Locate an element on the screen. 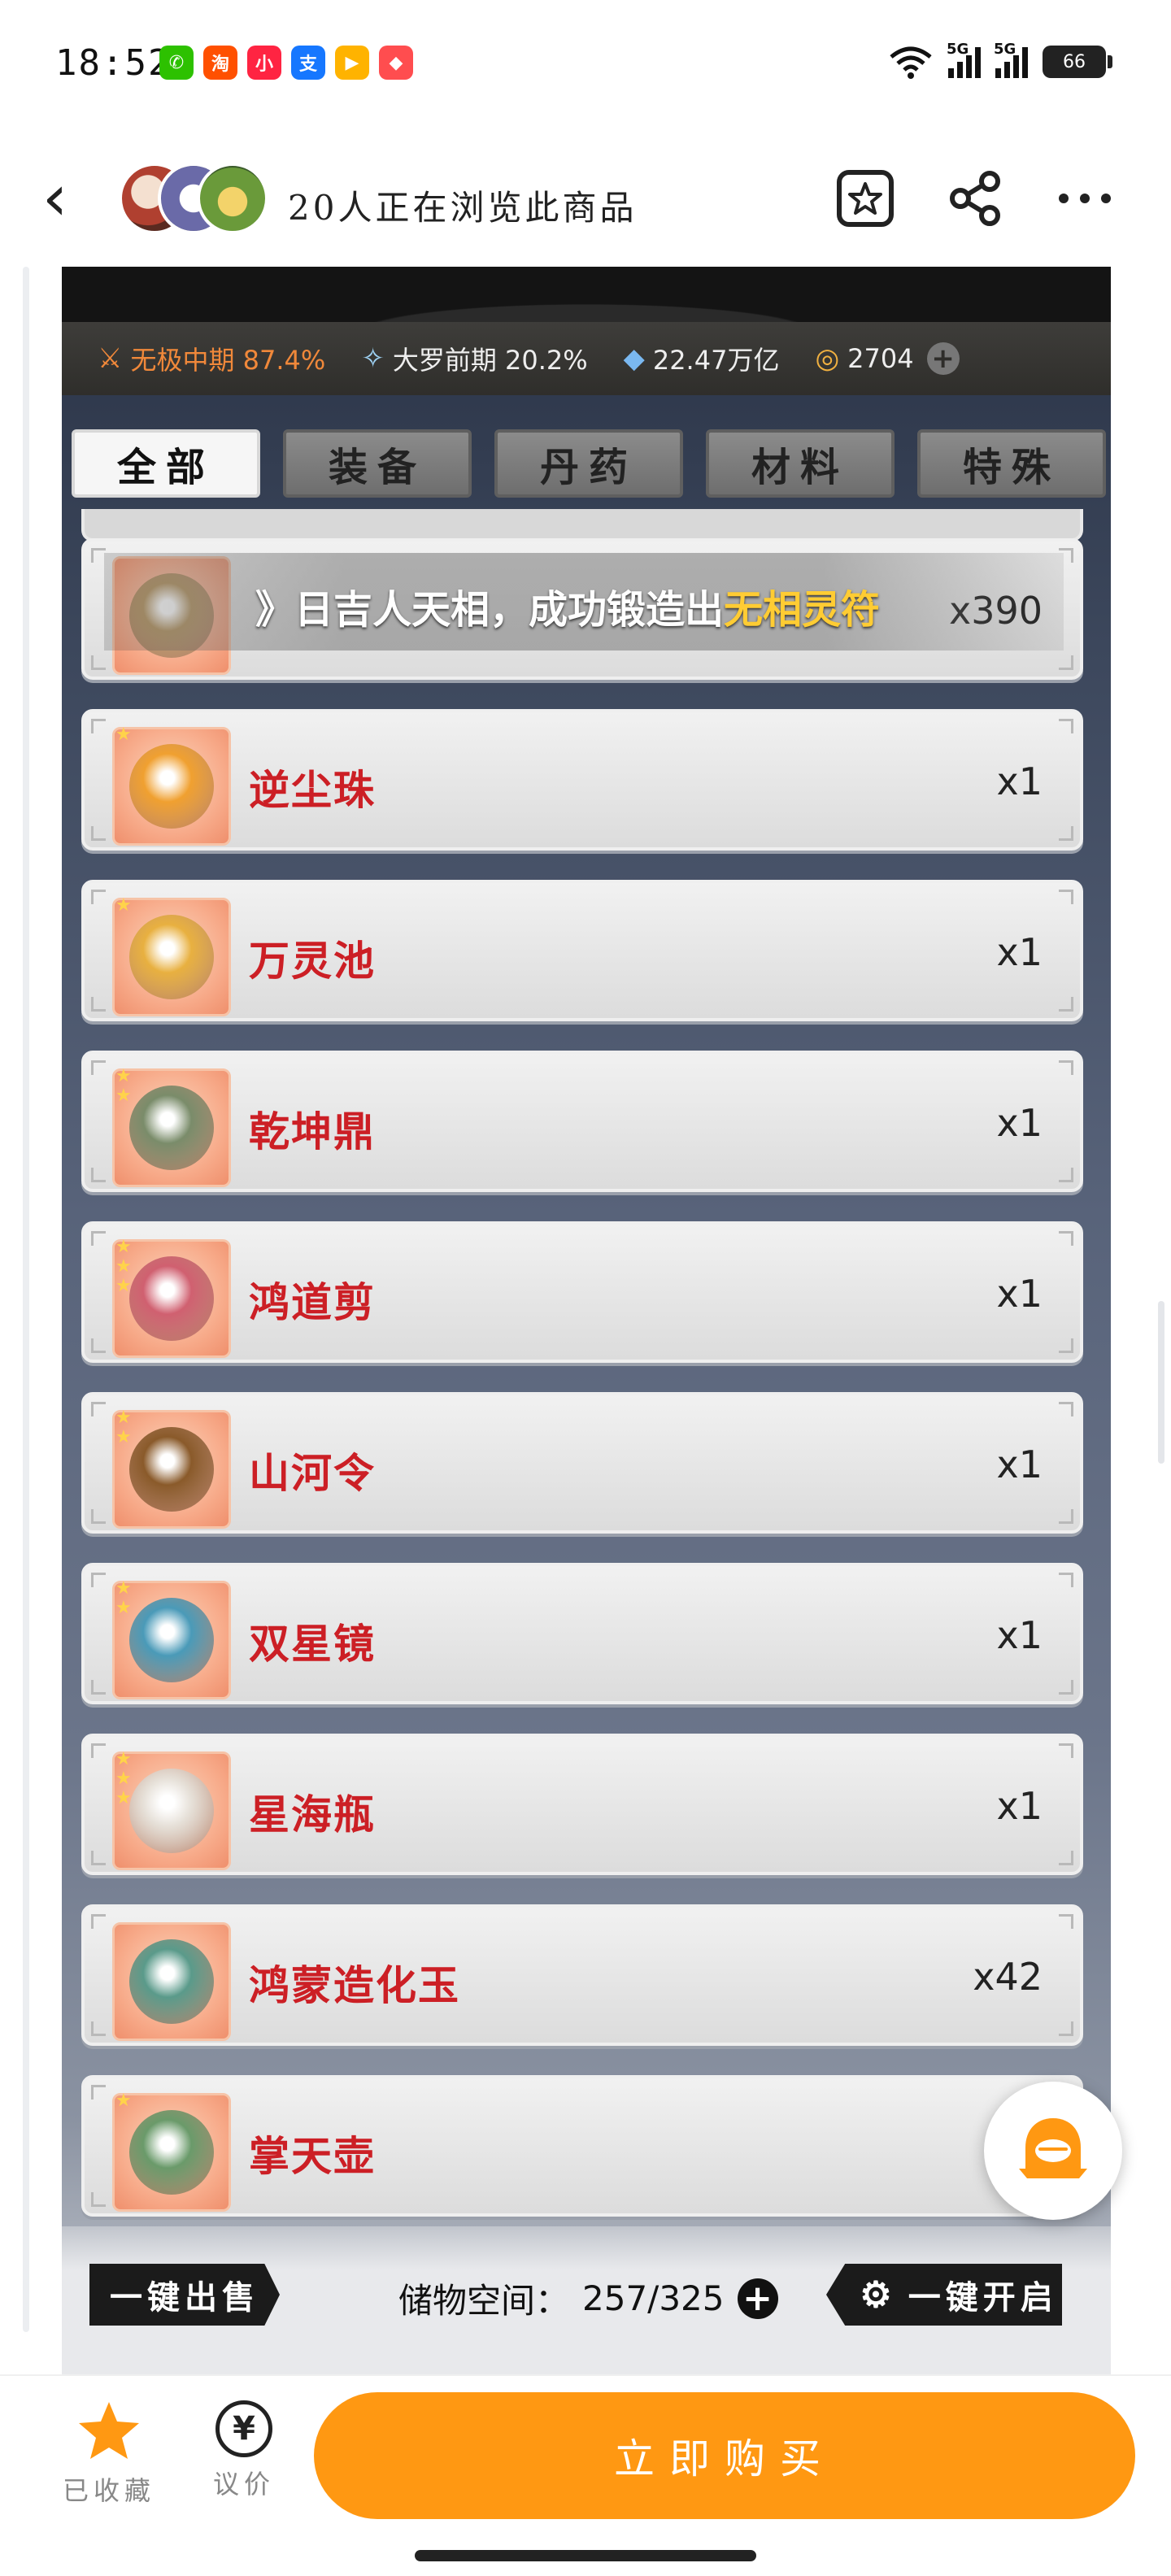 The width and height of the screenshot is (1171, 2576). list-item-partial is located at coordinates (582, 526).